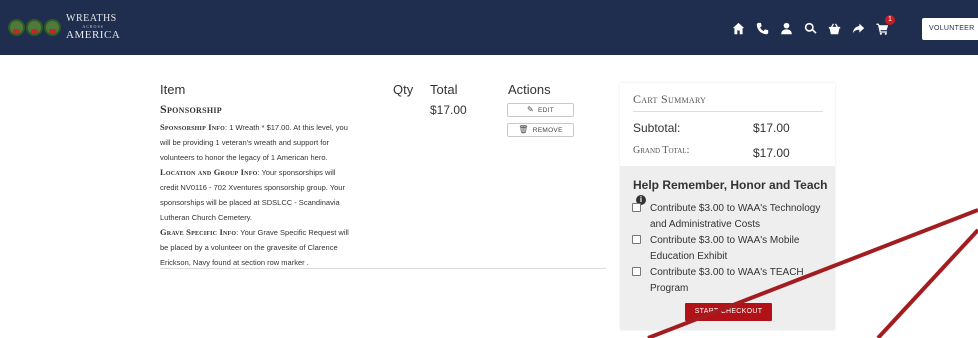 Image resolution: width=978 pixels, height=338 pixels. Describe the element at coordinates (191, 109) in the screenshot. I see `item-name: Sponsorship` at that location.